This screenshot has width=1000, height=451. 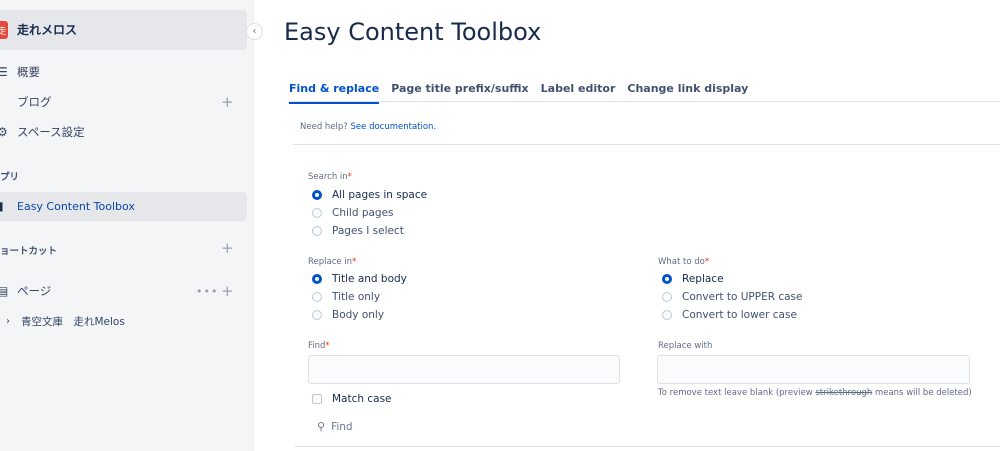 What do you see at coordinates (123, 72) in the screenshot?
I see `sidebar-item-overview: ☰ 概要` at bounding box center [123, 72].